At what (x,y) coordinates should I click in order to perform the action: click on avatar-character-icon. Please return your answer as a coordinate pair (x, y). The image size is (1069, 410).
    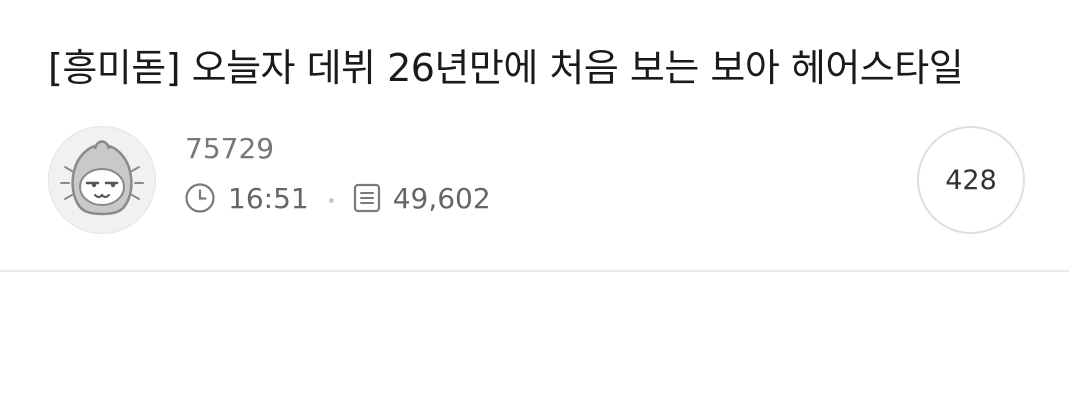
    Looking at the image, I should click on (102, 178).